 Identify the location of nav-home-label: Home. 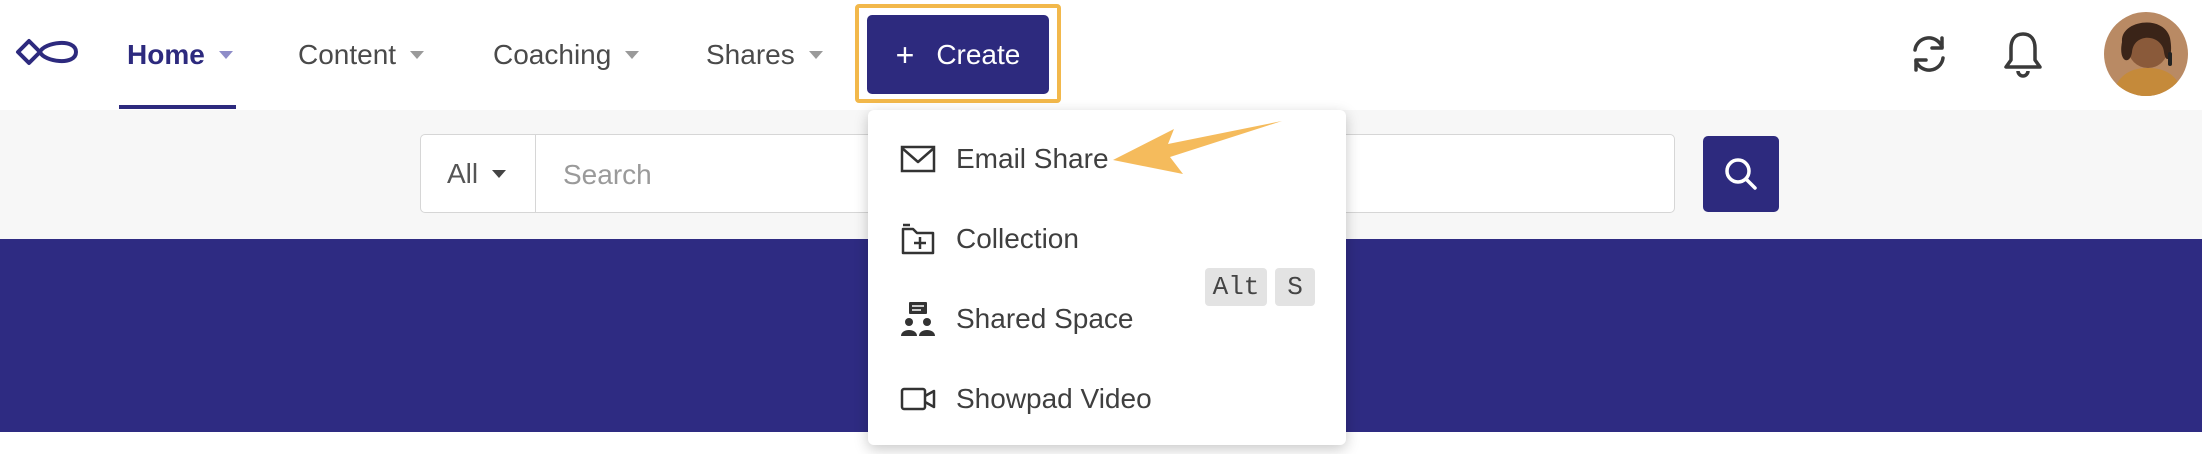
(166, 54).